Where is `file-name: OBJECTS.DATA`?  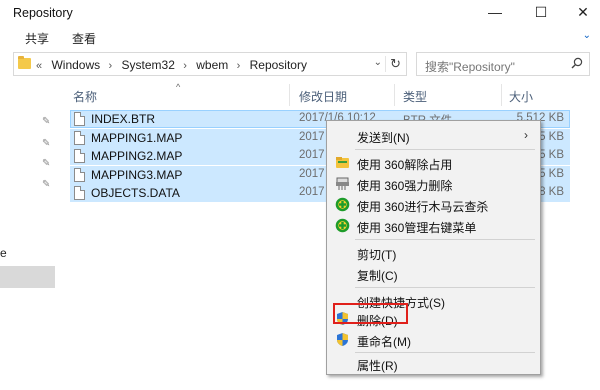 file-name: OBJECTS.DATA is located at coordinates (135, 193).